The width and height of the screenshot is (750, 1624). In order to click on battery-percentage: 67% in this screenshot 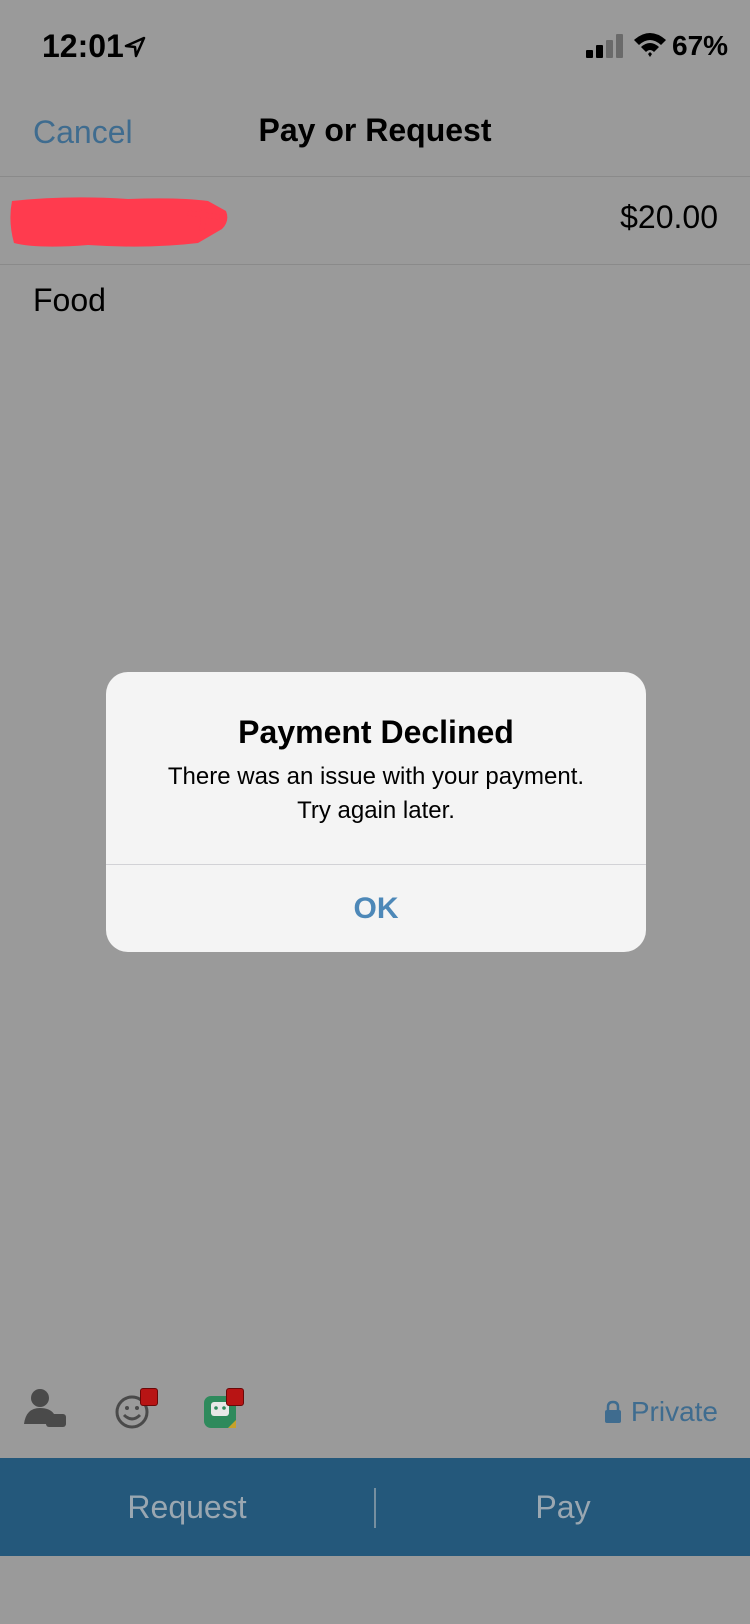, I will do `click(700, 45)`.